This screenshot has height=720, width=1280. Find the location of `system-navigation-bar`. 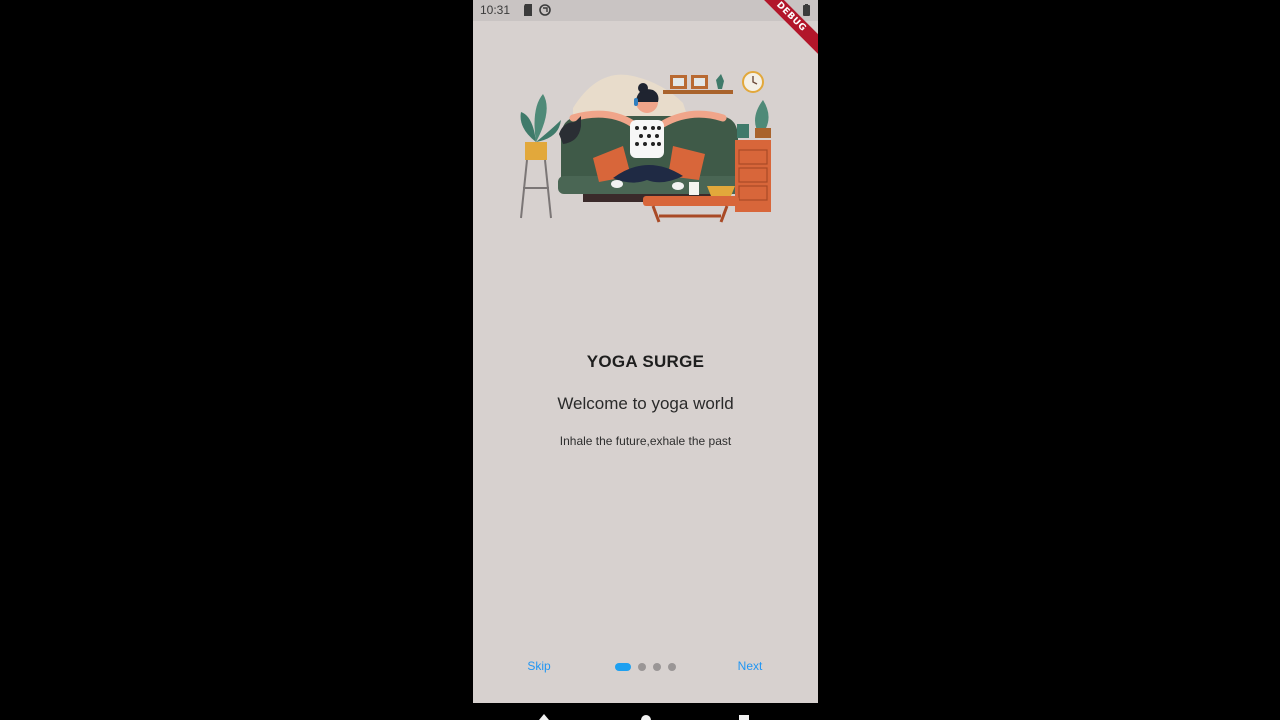

system-navigation-bar is located at coordinates (645, 711).